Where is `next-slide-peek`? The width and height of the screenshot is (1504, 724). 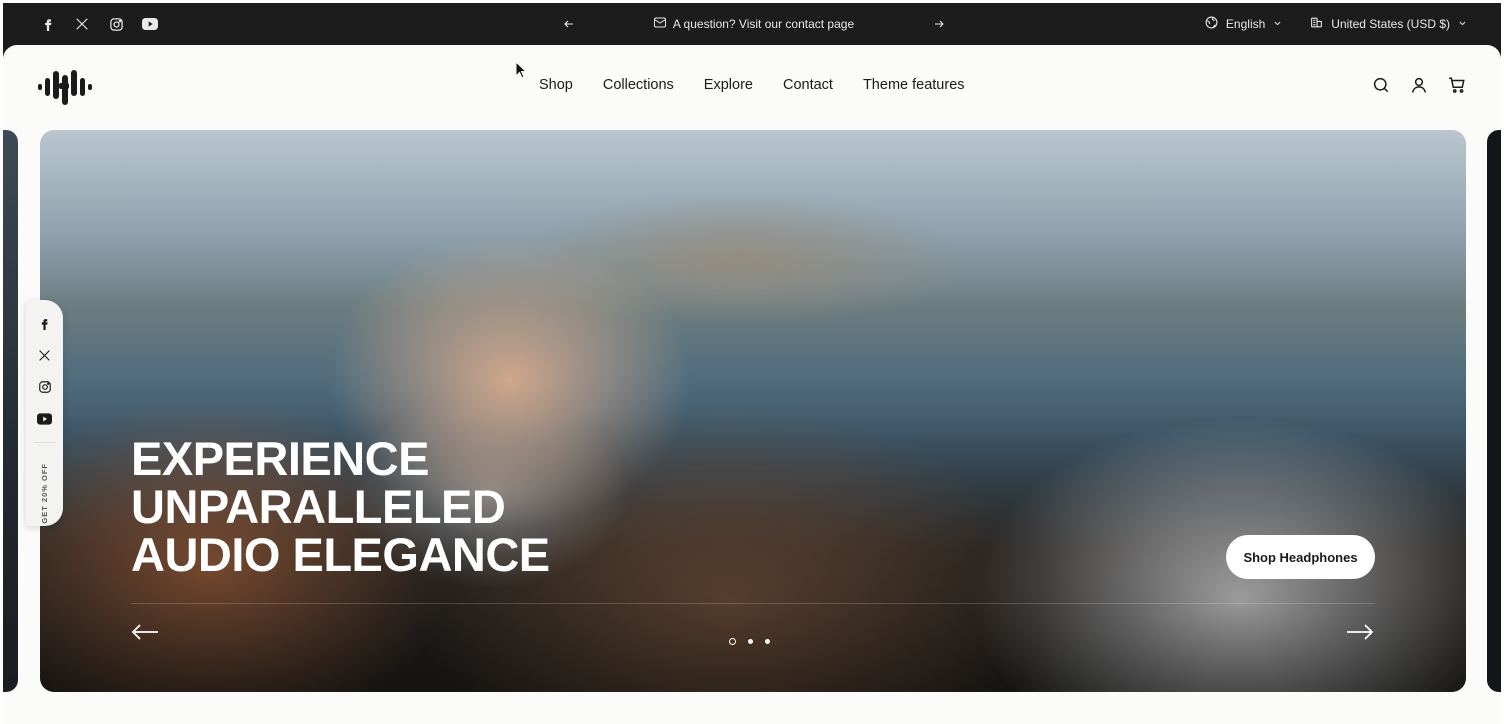
next-slide-peek is located at coordinates (1494, 411).